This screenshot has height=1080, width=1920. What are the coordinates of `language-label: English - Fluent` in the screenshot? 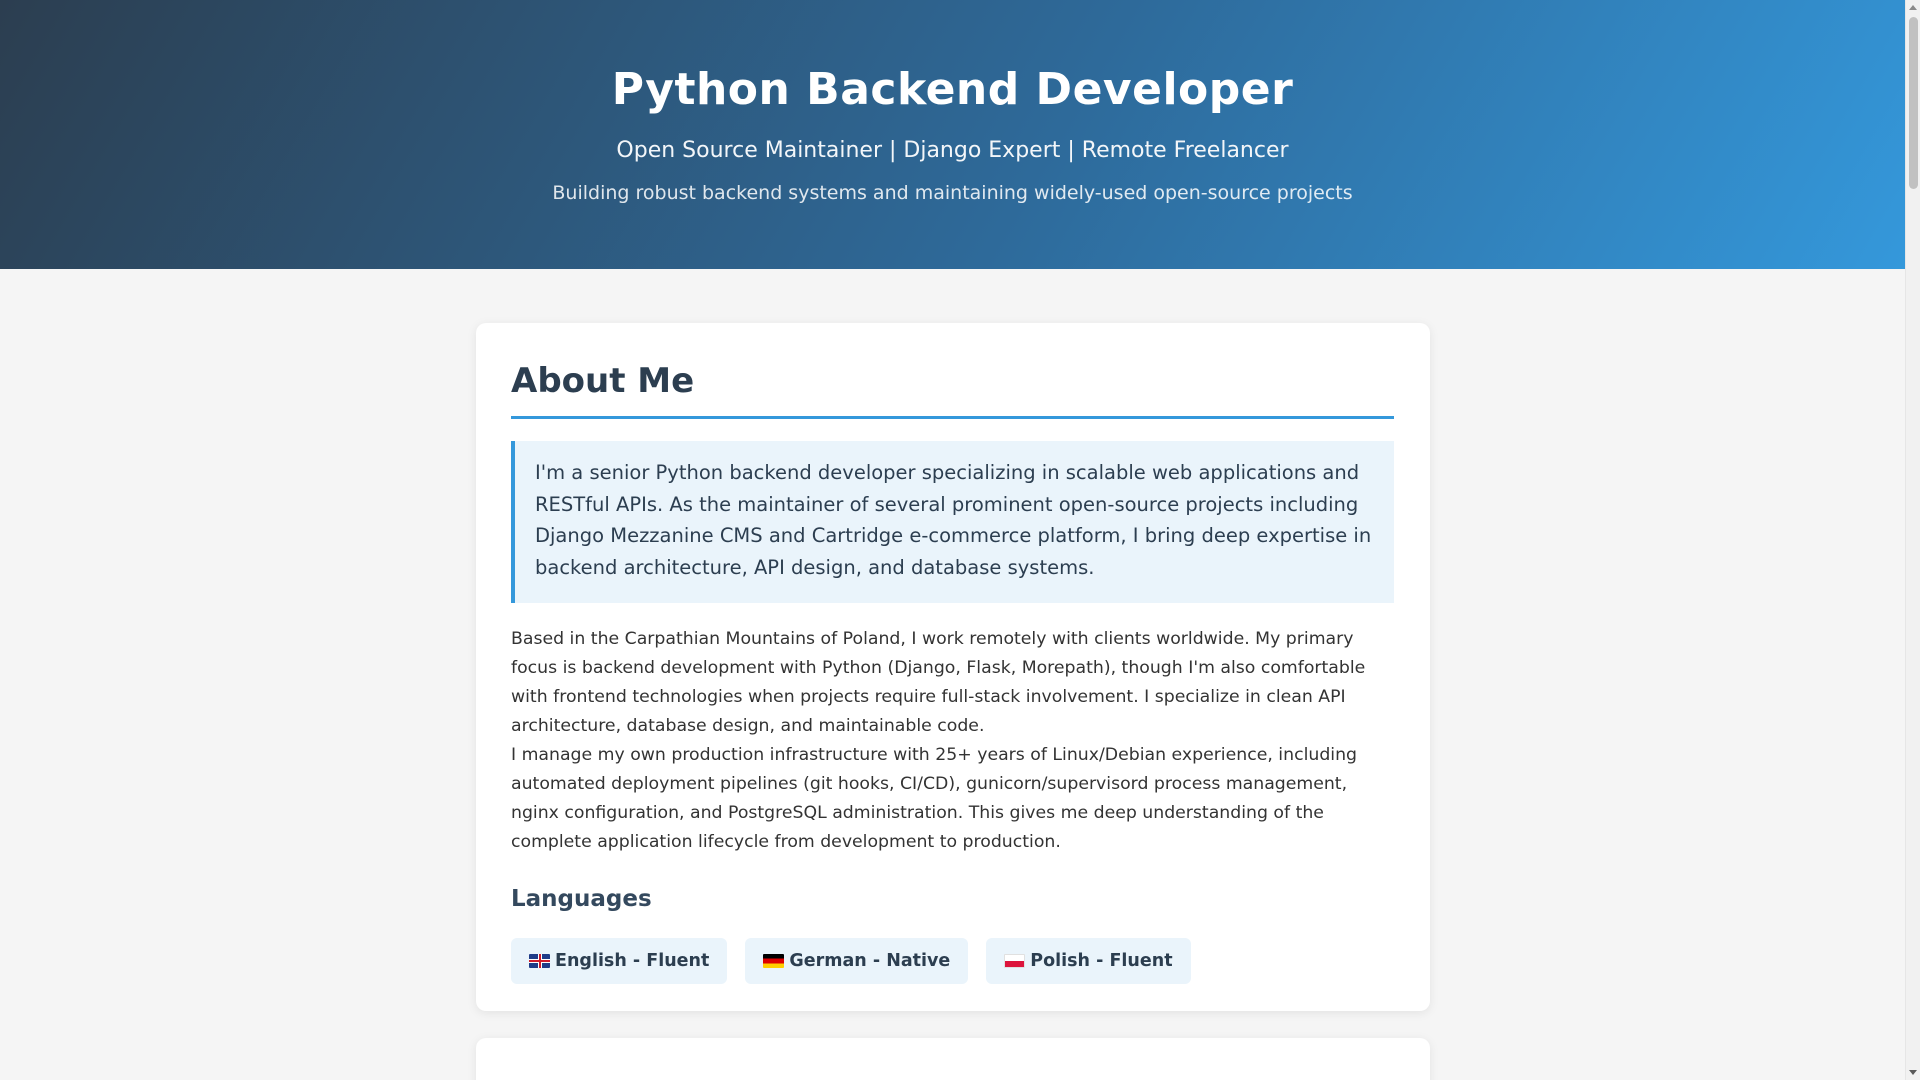 It's located at (632, 961).